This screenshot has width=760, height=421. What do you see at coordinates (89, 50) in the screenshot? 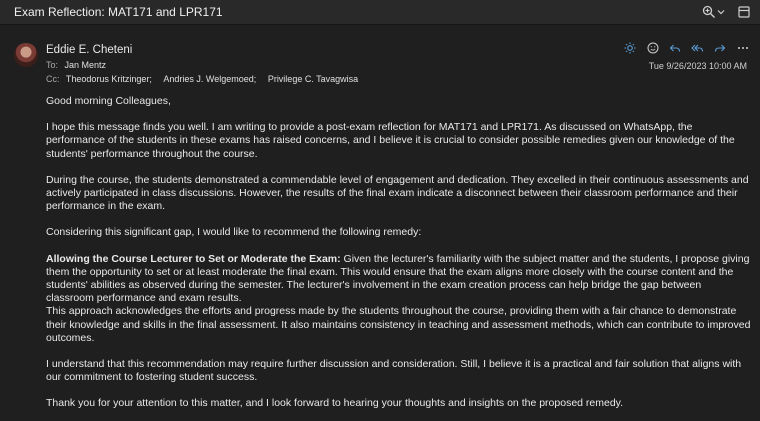
I see `sender-name: Eddie E. Cheteni` at bounding box center [89, 50].